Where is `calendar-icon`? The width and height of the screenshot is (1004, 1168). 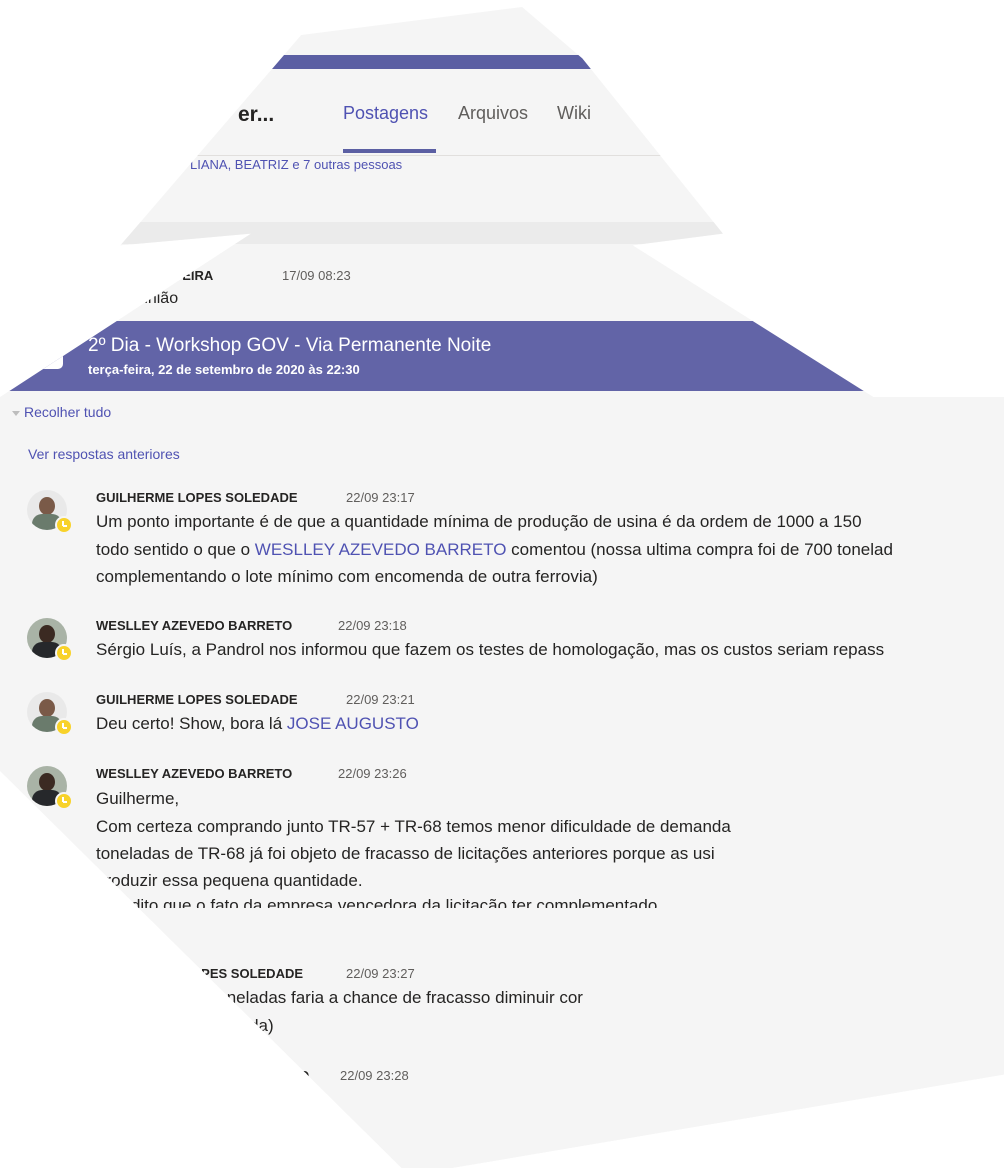
calendar-icon is located at coordinates (49, 356).